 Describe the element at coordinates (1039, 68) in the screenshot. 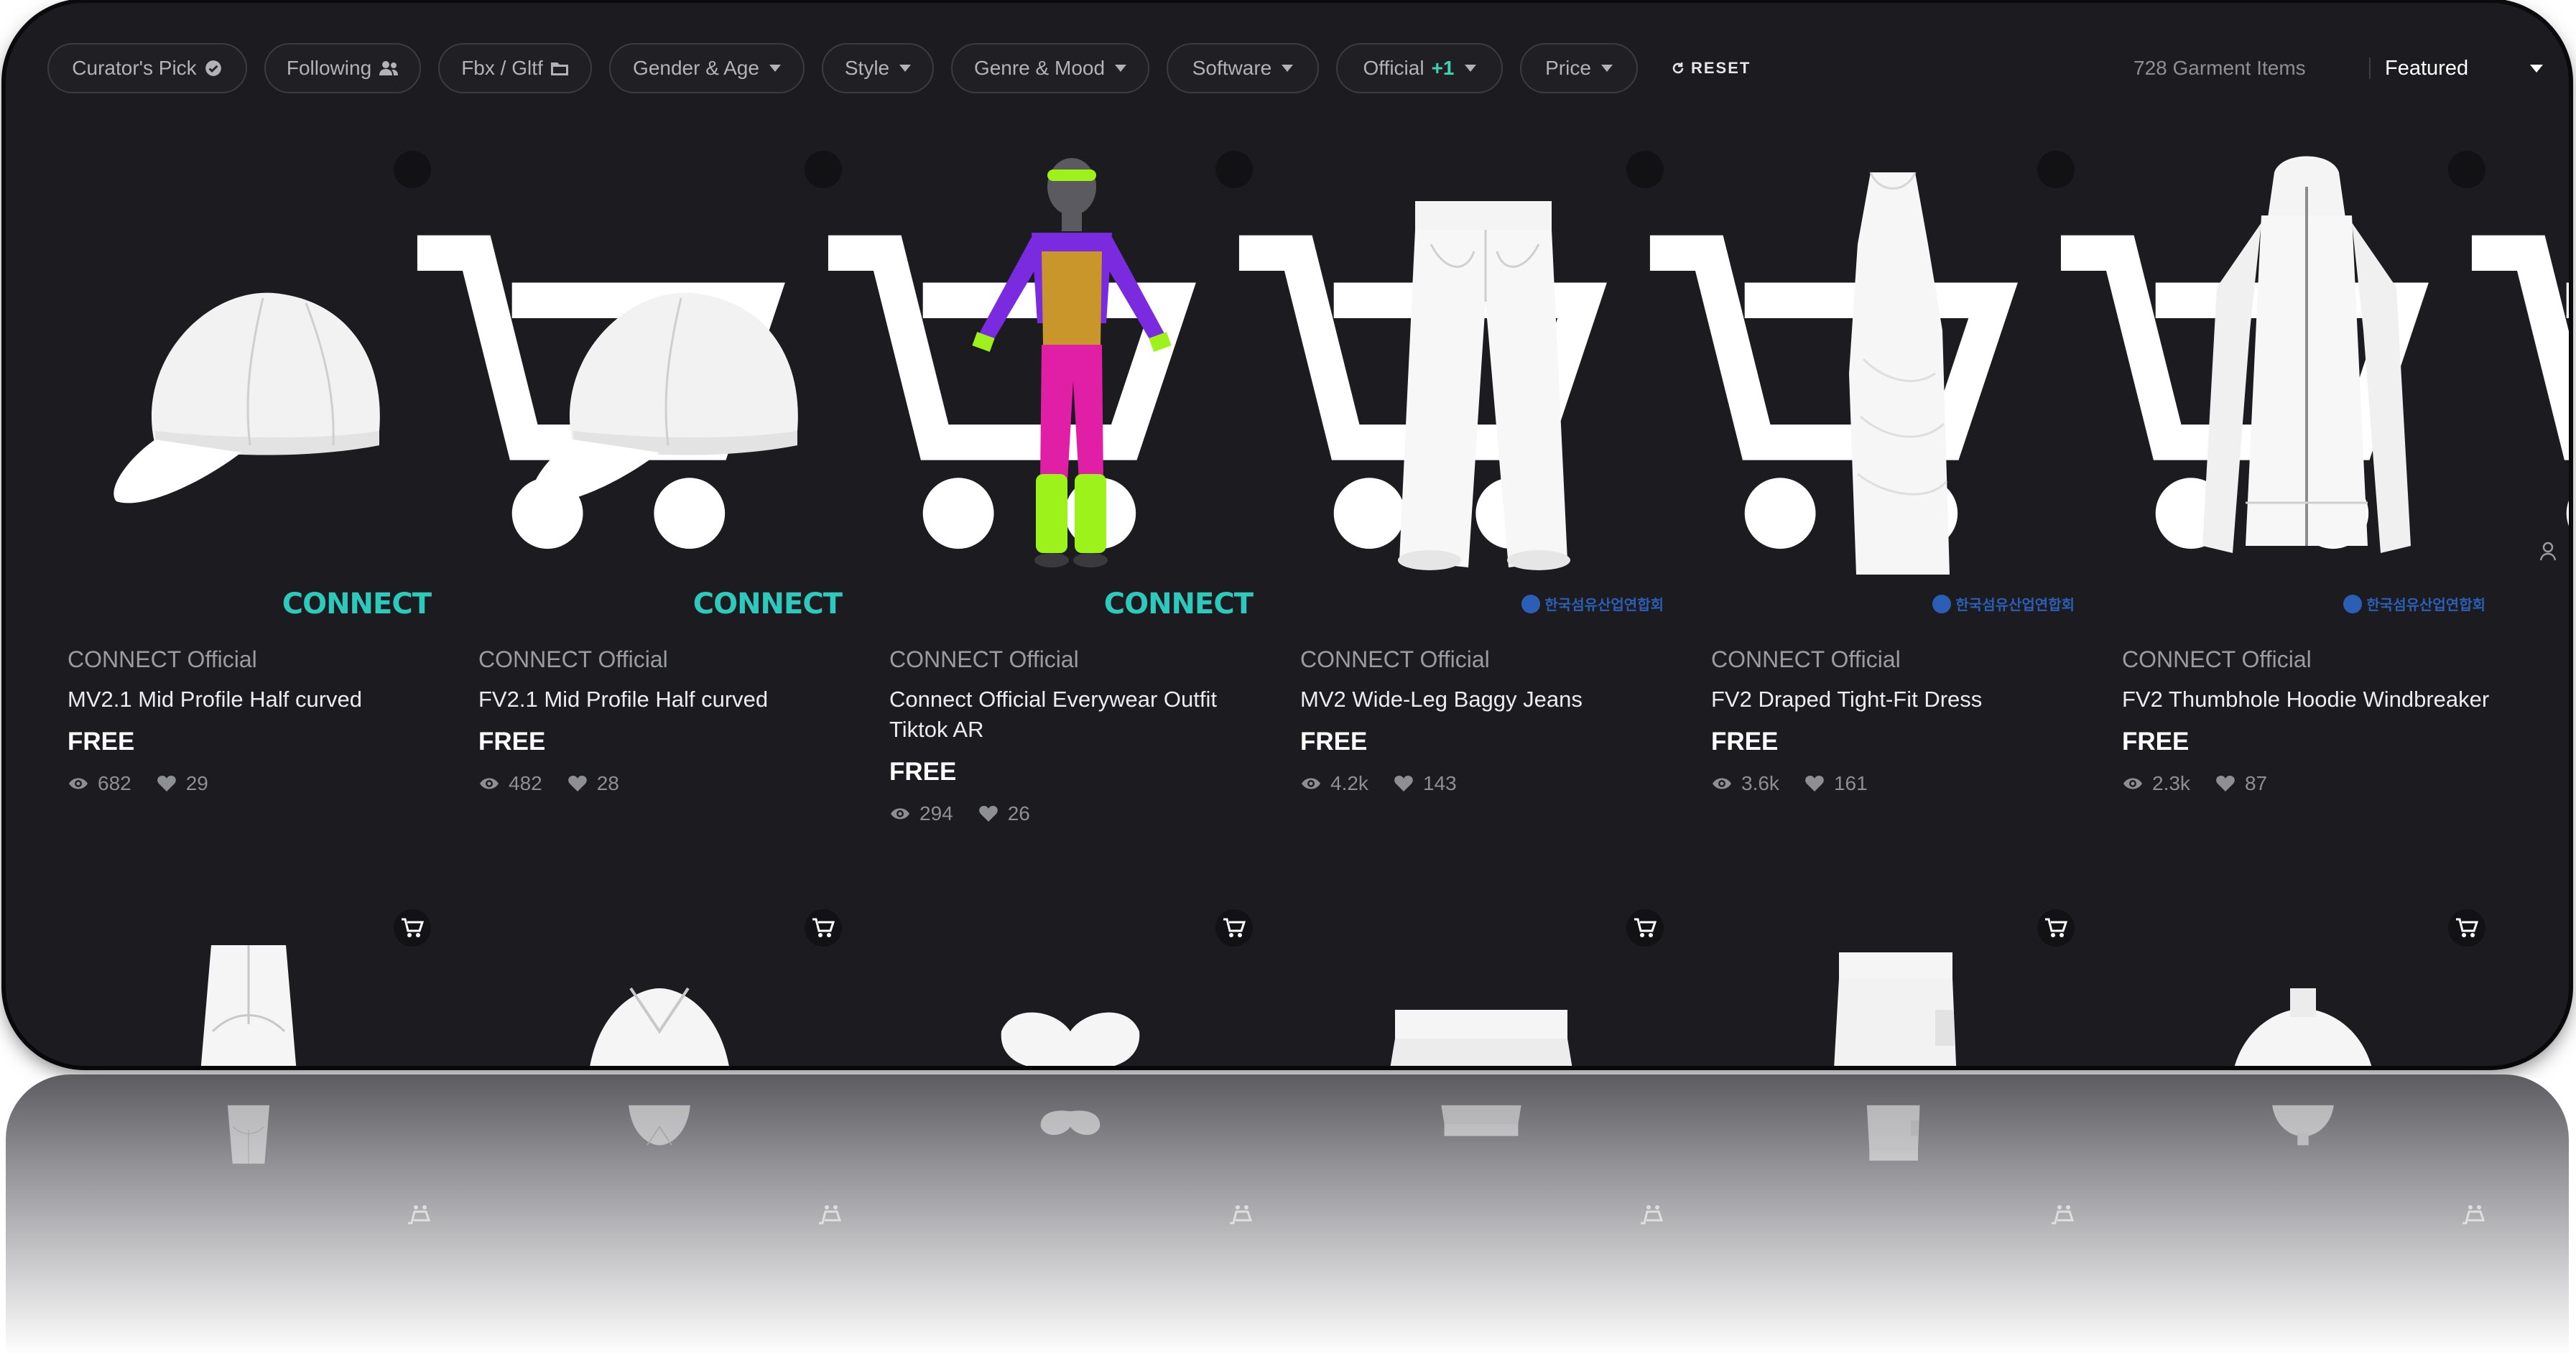

I see `filter-label: Genre & Mood` at that location.